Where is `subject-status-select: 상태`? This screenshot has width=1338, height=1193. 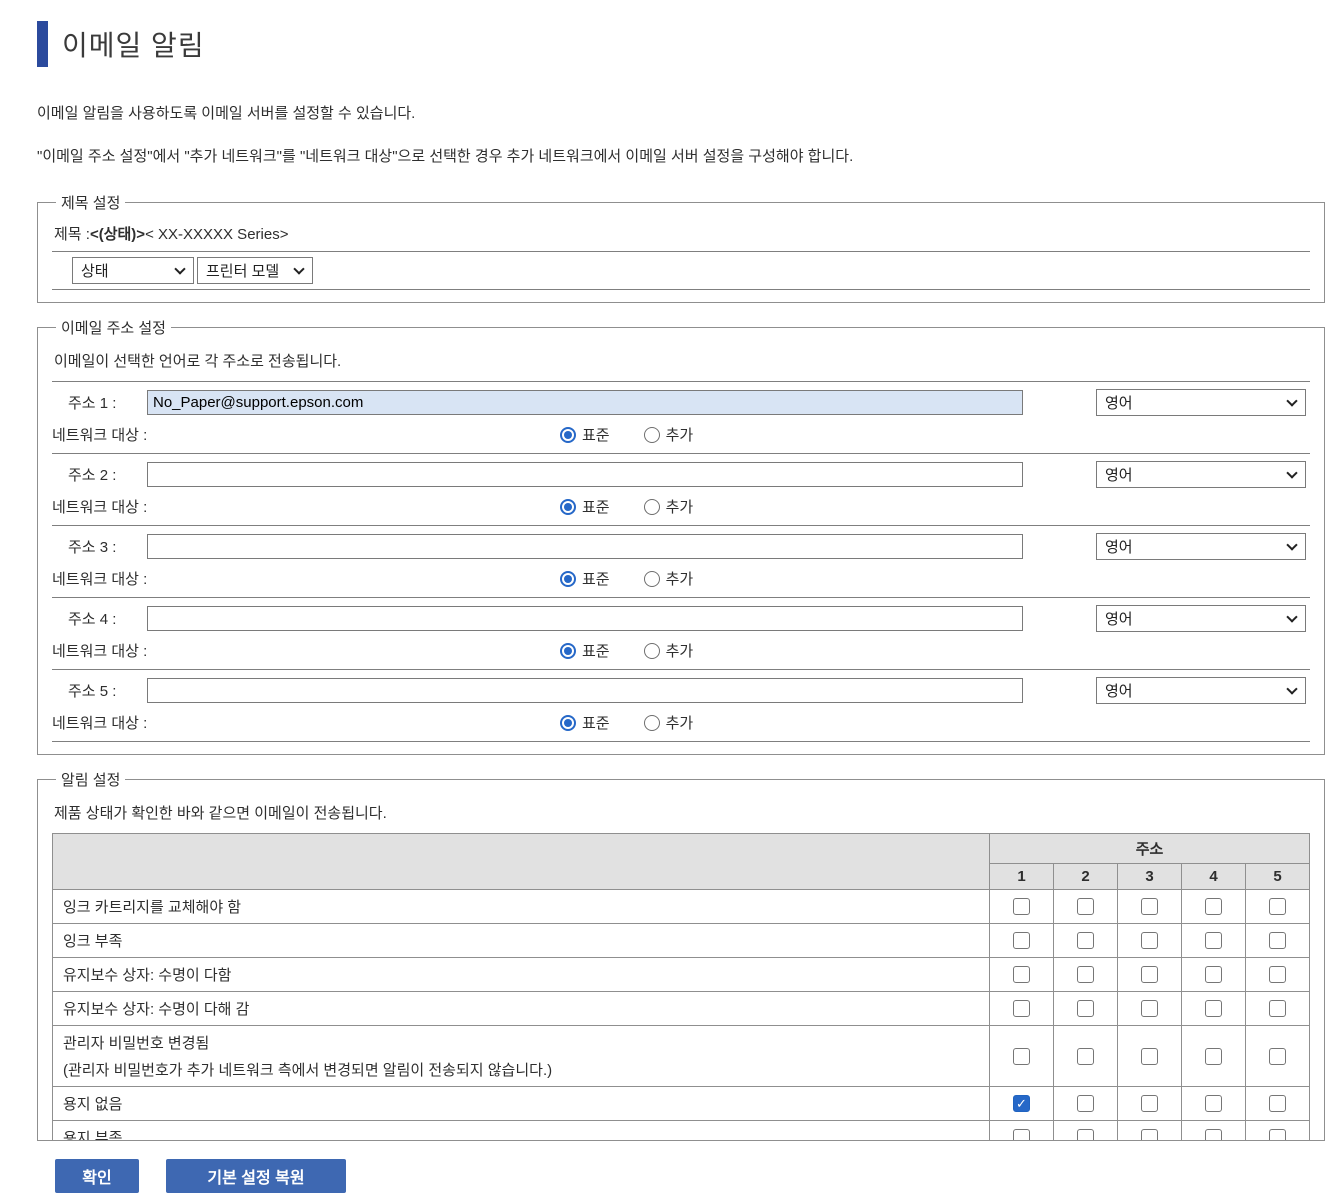 subject-status-select: 상태 is located at coordinates (133, 270).